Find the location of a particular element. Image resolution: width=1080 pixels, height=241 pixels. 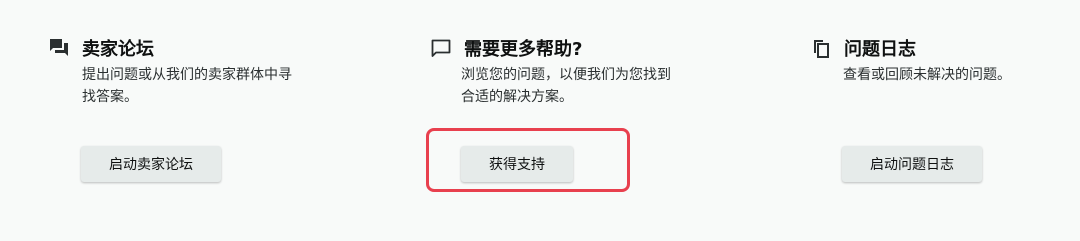

issue-log-heading: 问题日志 is located at coordinates (863, 48).